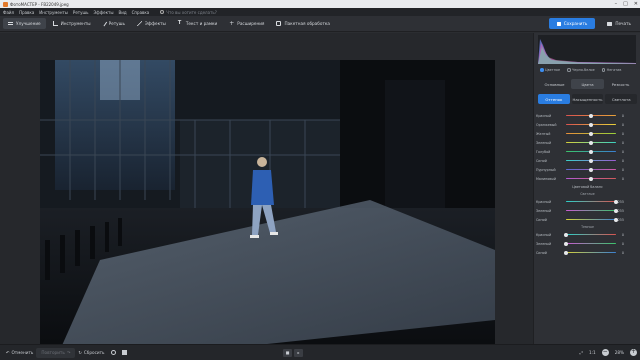  Describe the element at coordinates (543, 151) in the screenshot. I see `hue-slider-label: Голубой` at that location.